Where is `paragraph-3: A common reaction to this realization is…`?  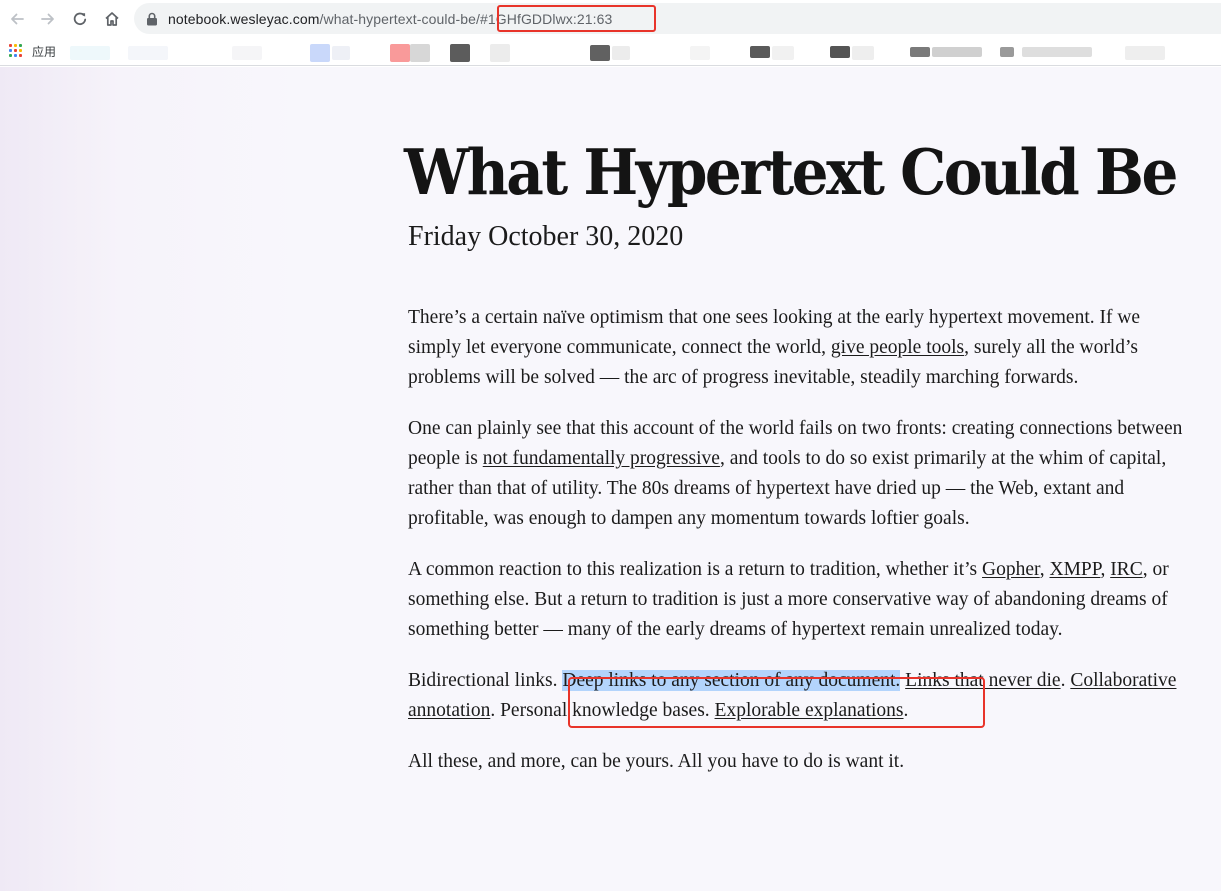 paragraph-3: A common reaction to this realization is… is located at coordinates (803, 600).